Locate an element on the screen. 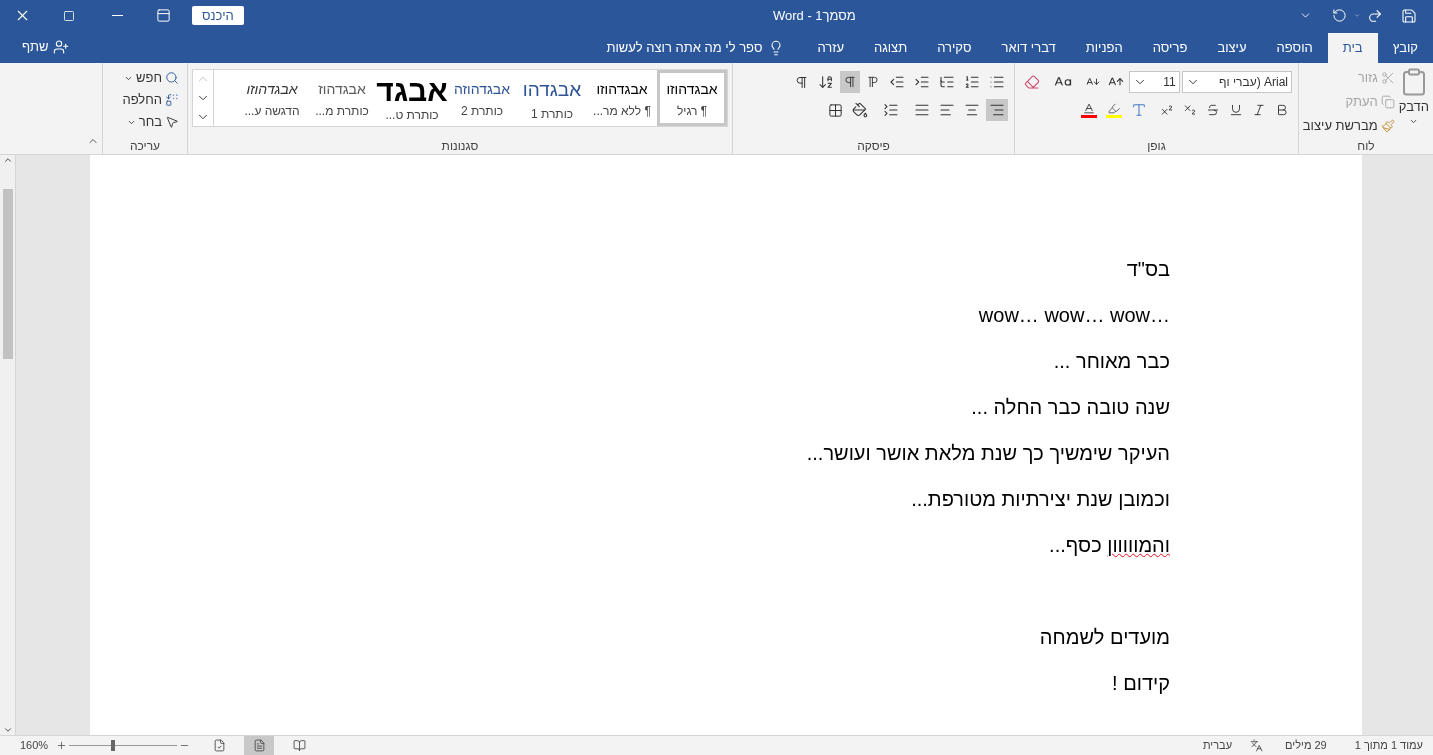  font-size-field: 11 is located at coordinates (1154, 82).